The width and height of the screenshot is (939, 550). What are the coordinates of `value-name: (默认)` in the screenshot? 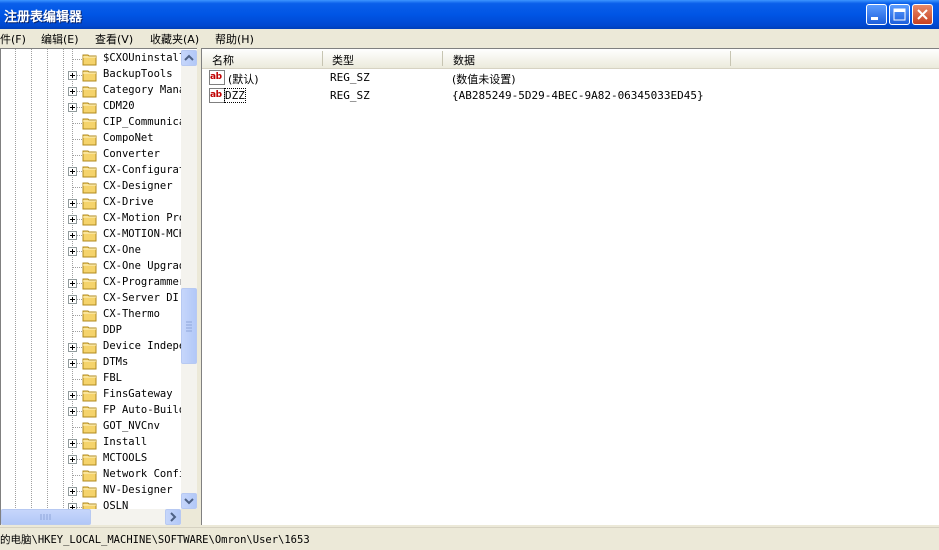 It's located at (243, 79).